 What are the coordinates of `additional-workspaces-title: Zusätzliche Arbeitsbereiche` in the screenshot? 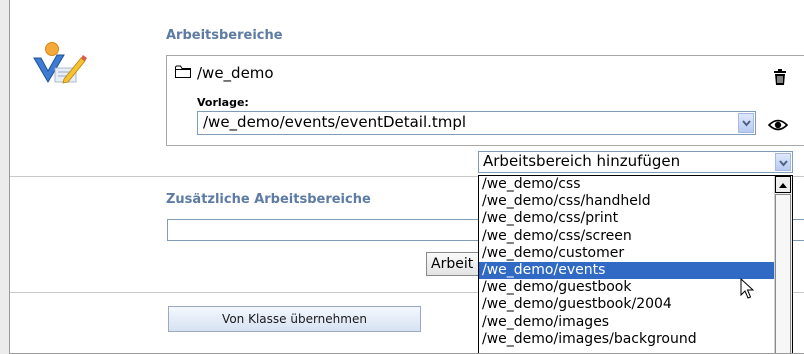 It's located at (268, 199).